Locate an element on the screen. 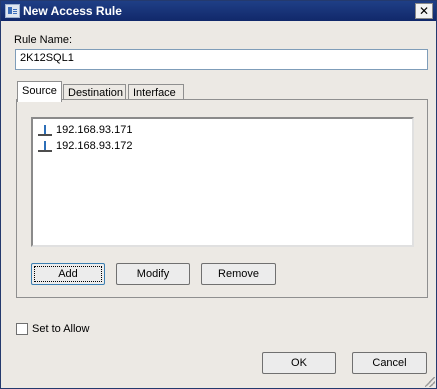 The width and height of the screenshot is (437, 389). title-bar: New Access Rule ✕ is located at coordinates (218, 11).